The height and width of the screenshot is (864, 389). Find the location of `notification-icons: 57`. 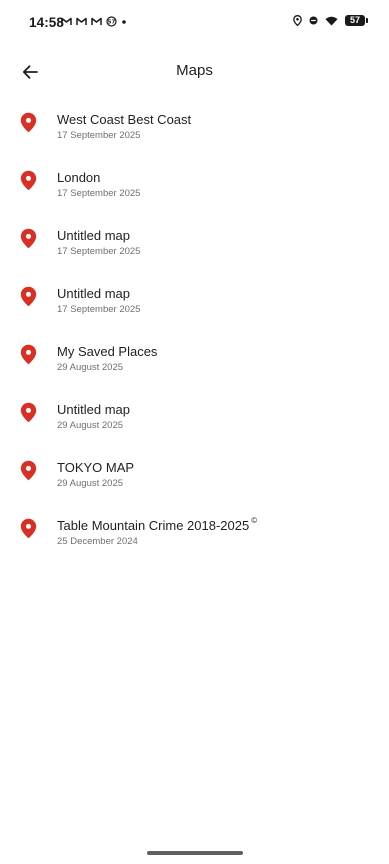

notification-icons: 57 is located at coordinates (94, 21).